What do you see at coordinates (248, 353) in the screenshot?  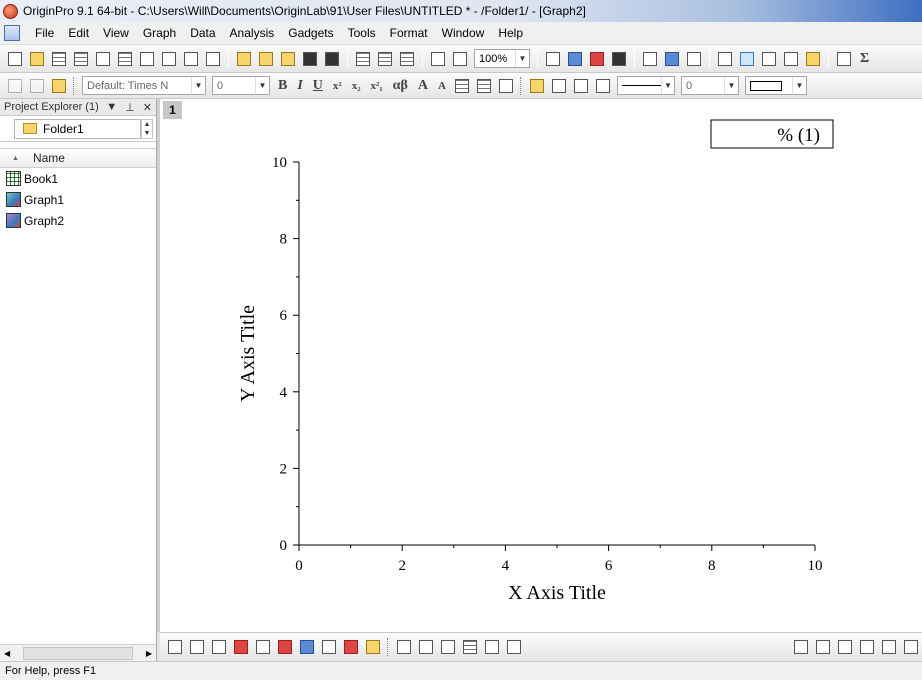 I see `y-axis-title: Y Axis Title` at bounding box center [248, 353].